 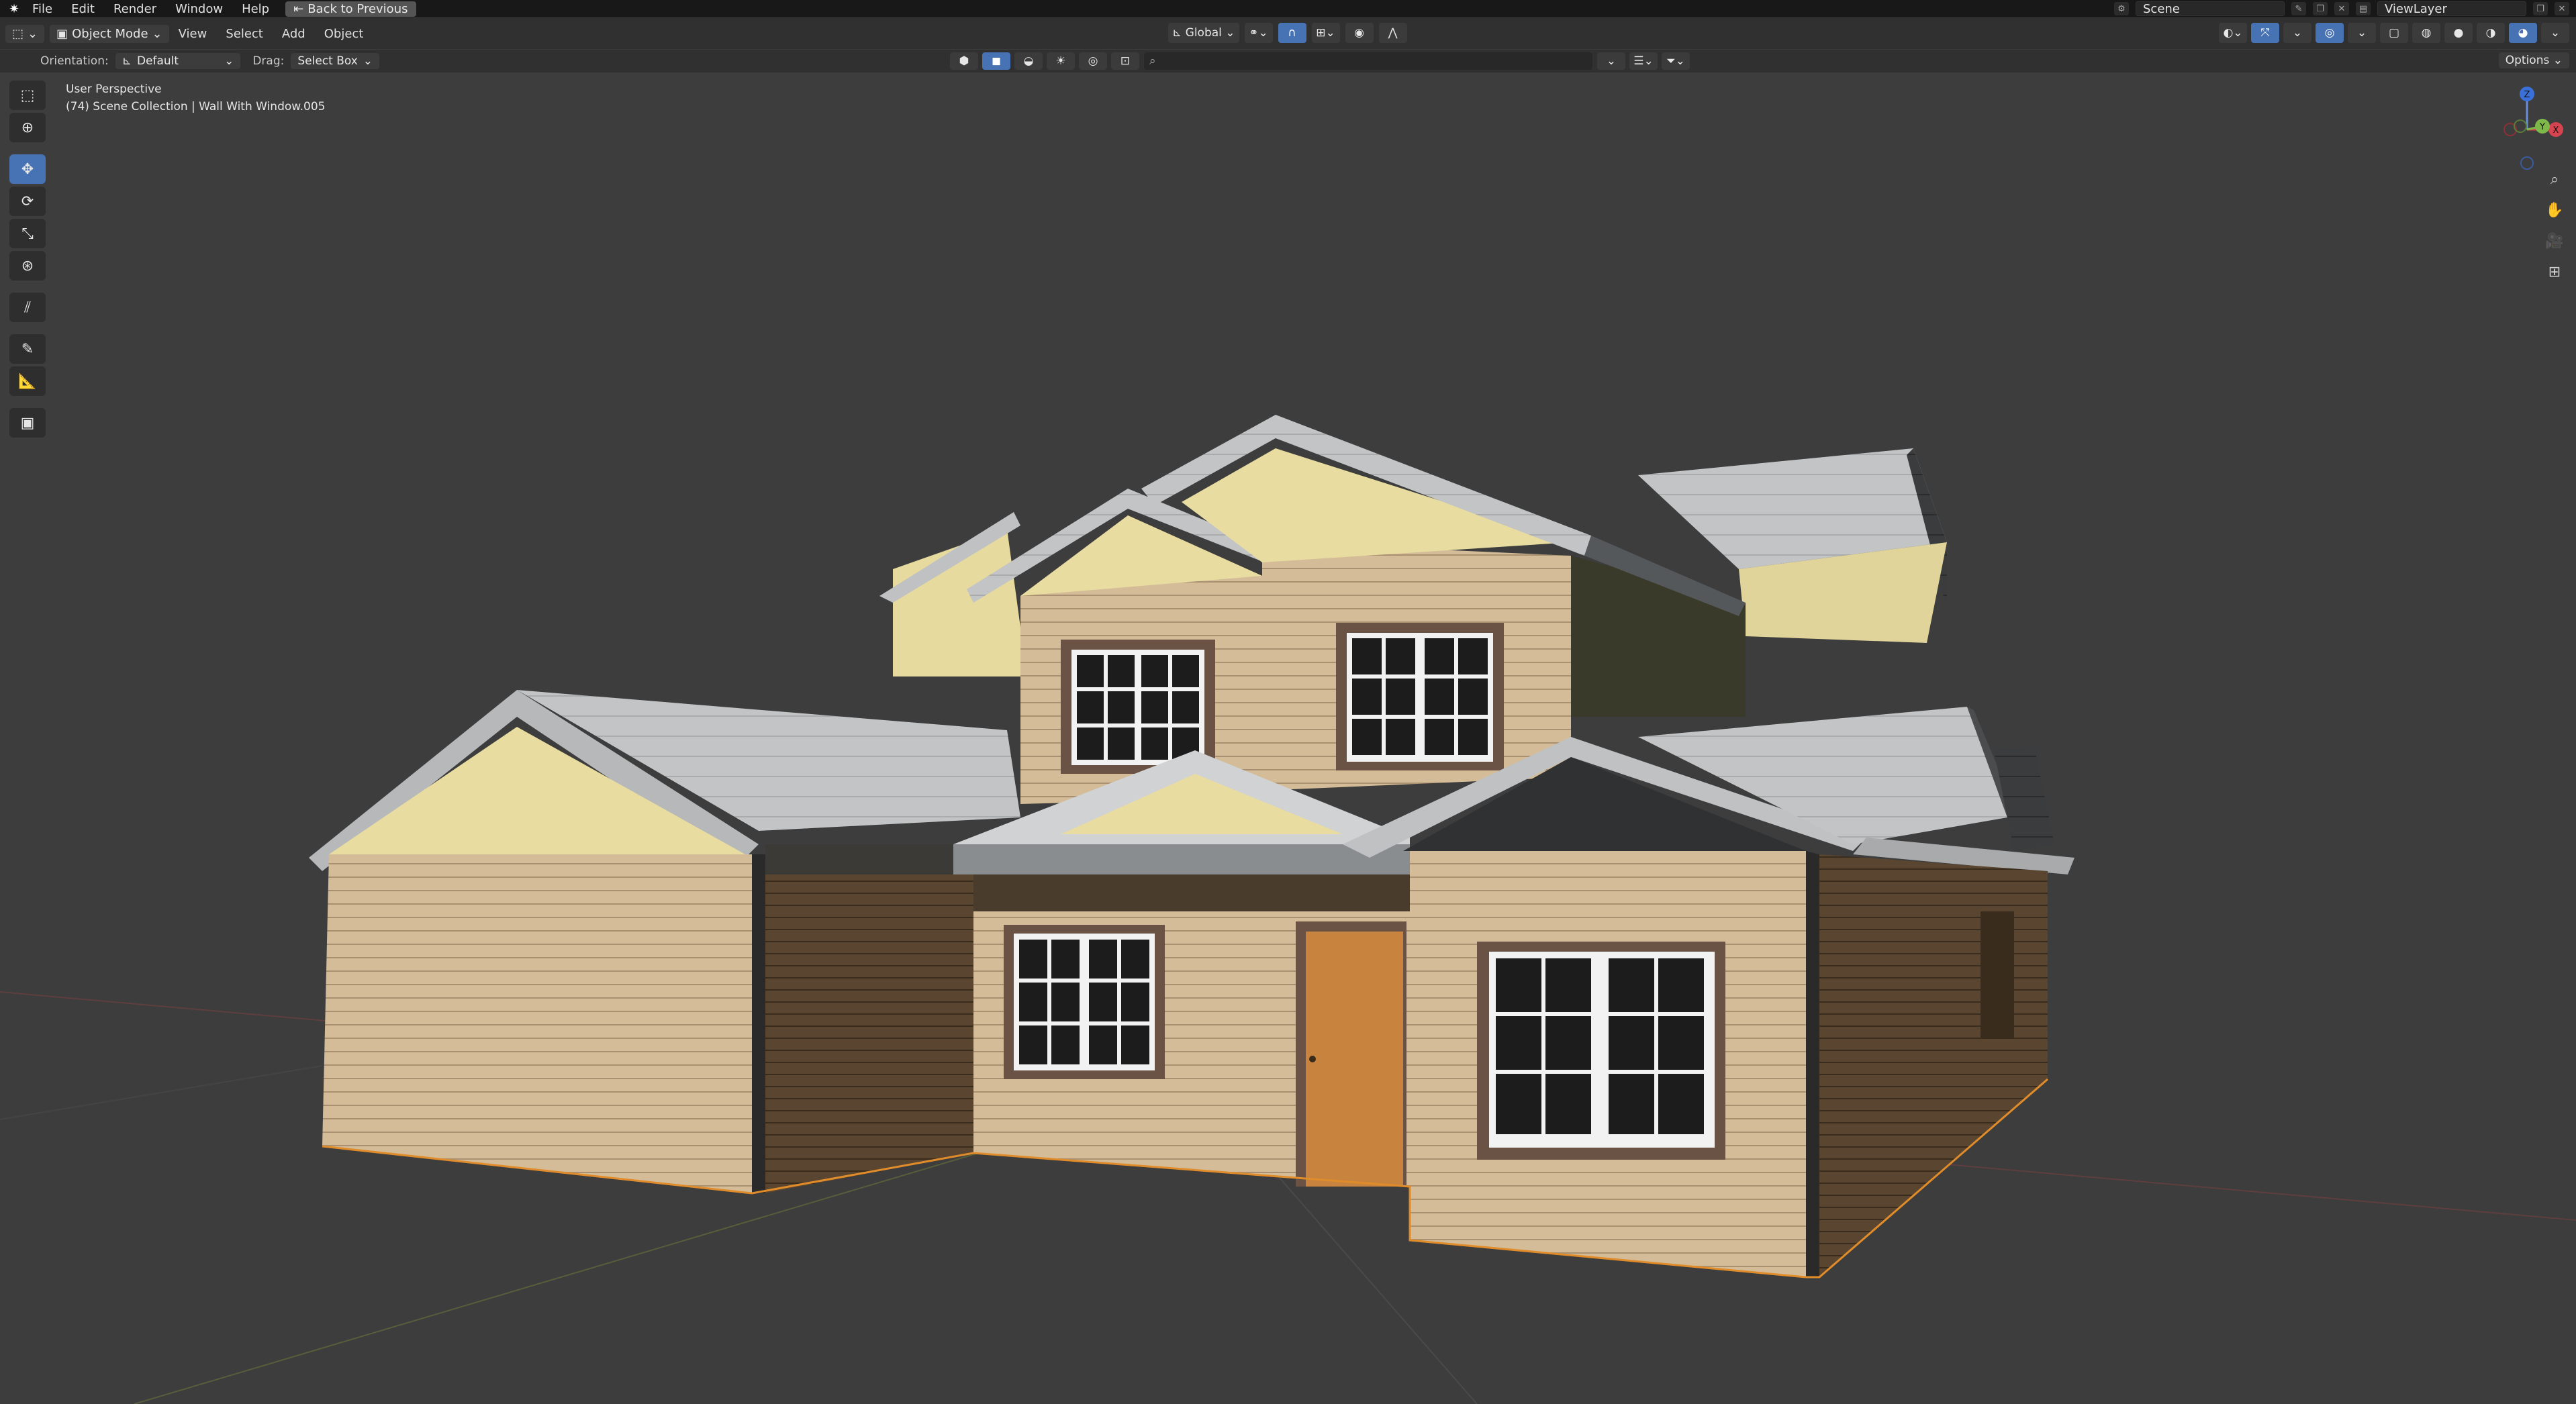 I want to click on orientation-label: Orientation:, so click(x=74, y=61).